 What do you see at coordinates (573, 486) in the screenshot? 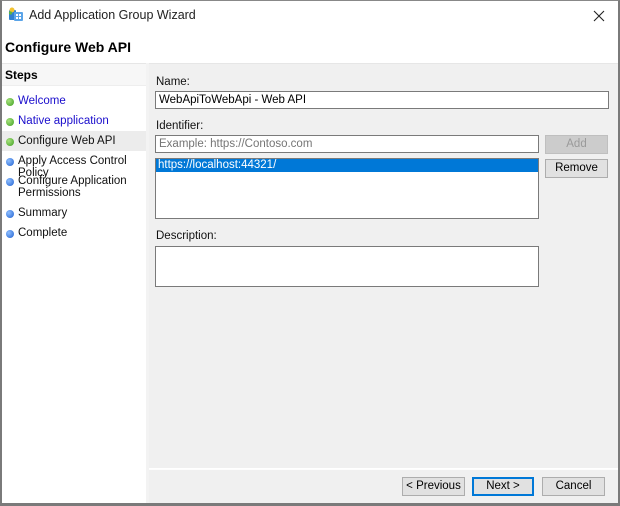
I see `cancel-button: Cancel` at bounding box center [573, 486].